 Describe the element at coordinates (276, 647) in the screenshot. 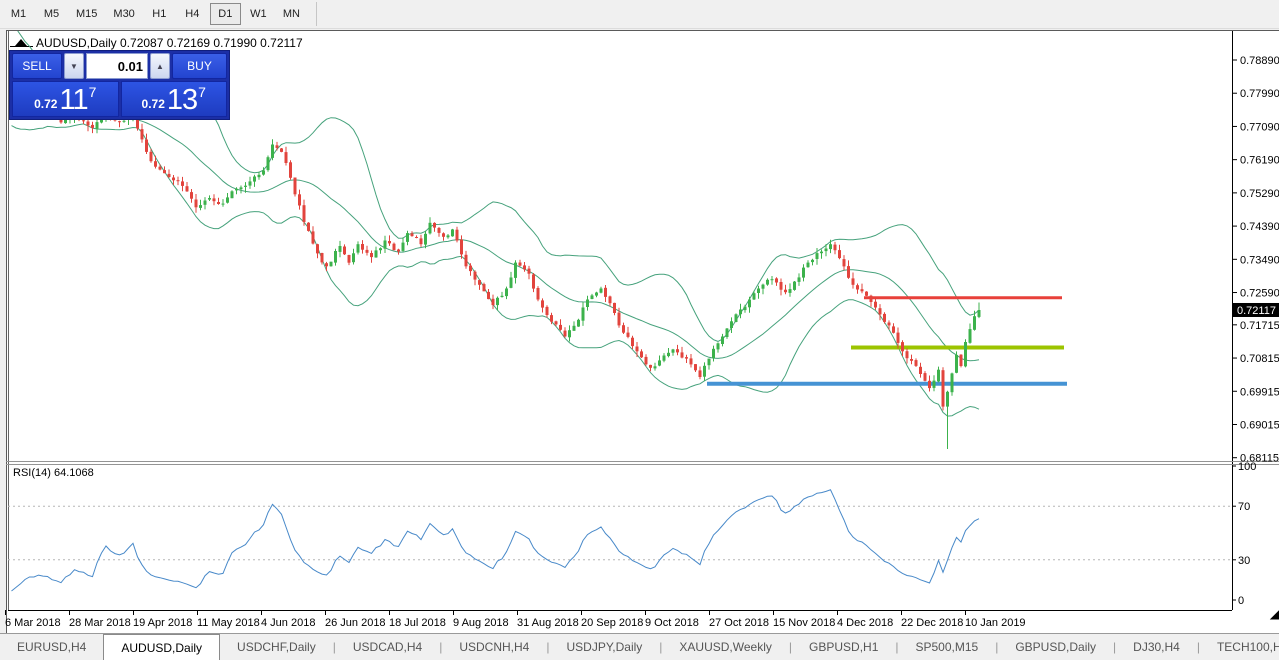

I see `tab-usdchf-daily: USDCHF,Daily` at that location.